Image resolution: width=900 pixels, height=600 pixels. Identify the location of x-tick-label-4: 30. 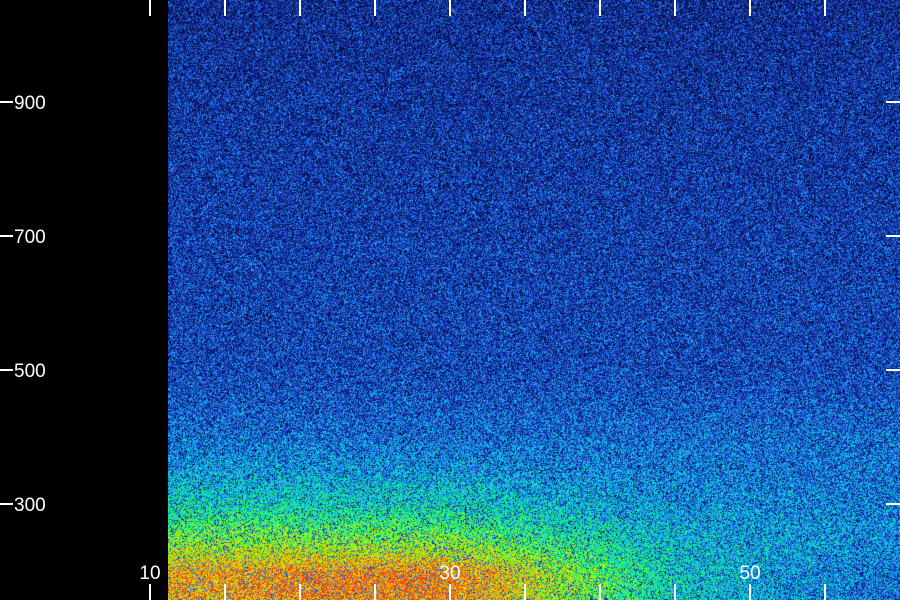
(449, 573).